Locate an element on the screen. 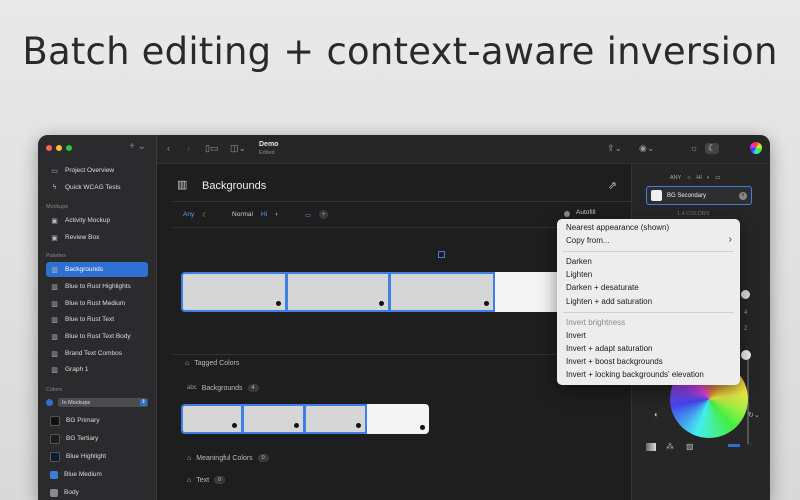  layout-icon: ▯▭ is located at coordinates (211, 148).